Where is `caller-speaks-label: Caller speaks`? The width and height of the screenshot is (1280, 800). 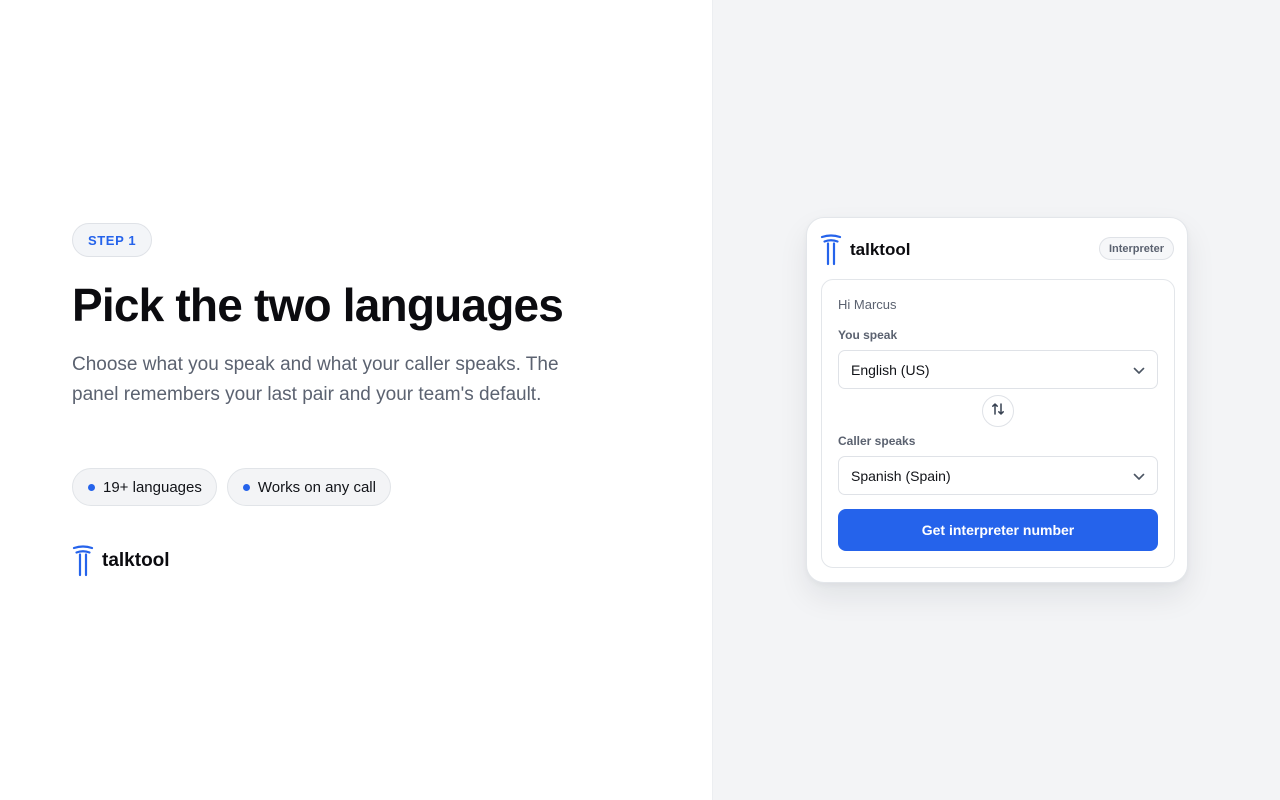 caller-speaks-label: Caller speaks is located at coordinates (877, 441).